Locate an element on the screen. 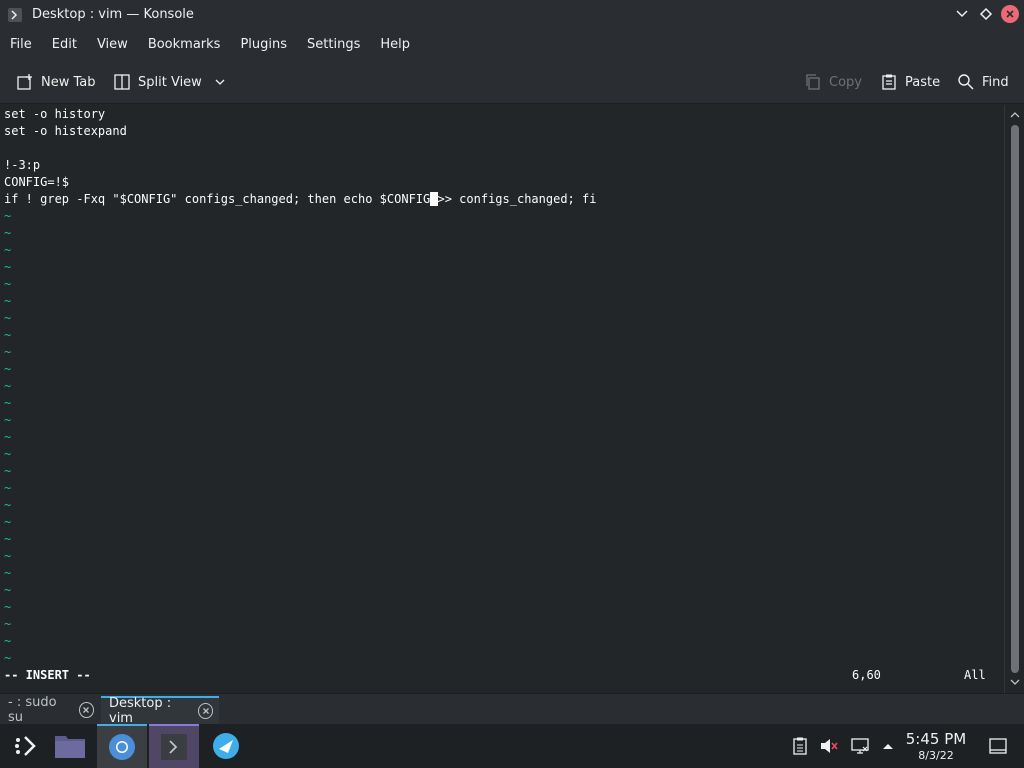 The height and width of the screenshot is (768, 1024). discover-icon is located at coordinates (226, 746).